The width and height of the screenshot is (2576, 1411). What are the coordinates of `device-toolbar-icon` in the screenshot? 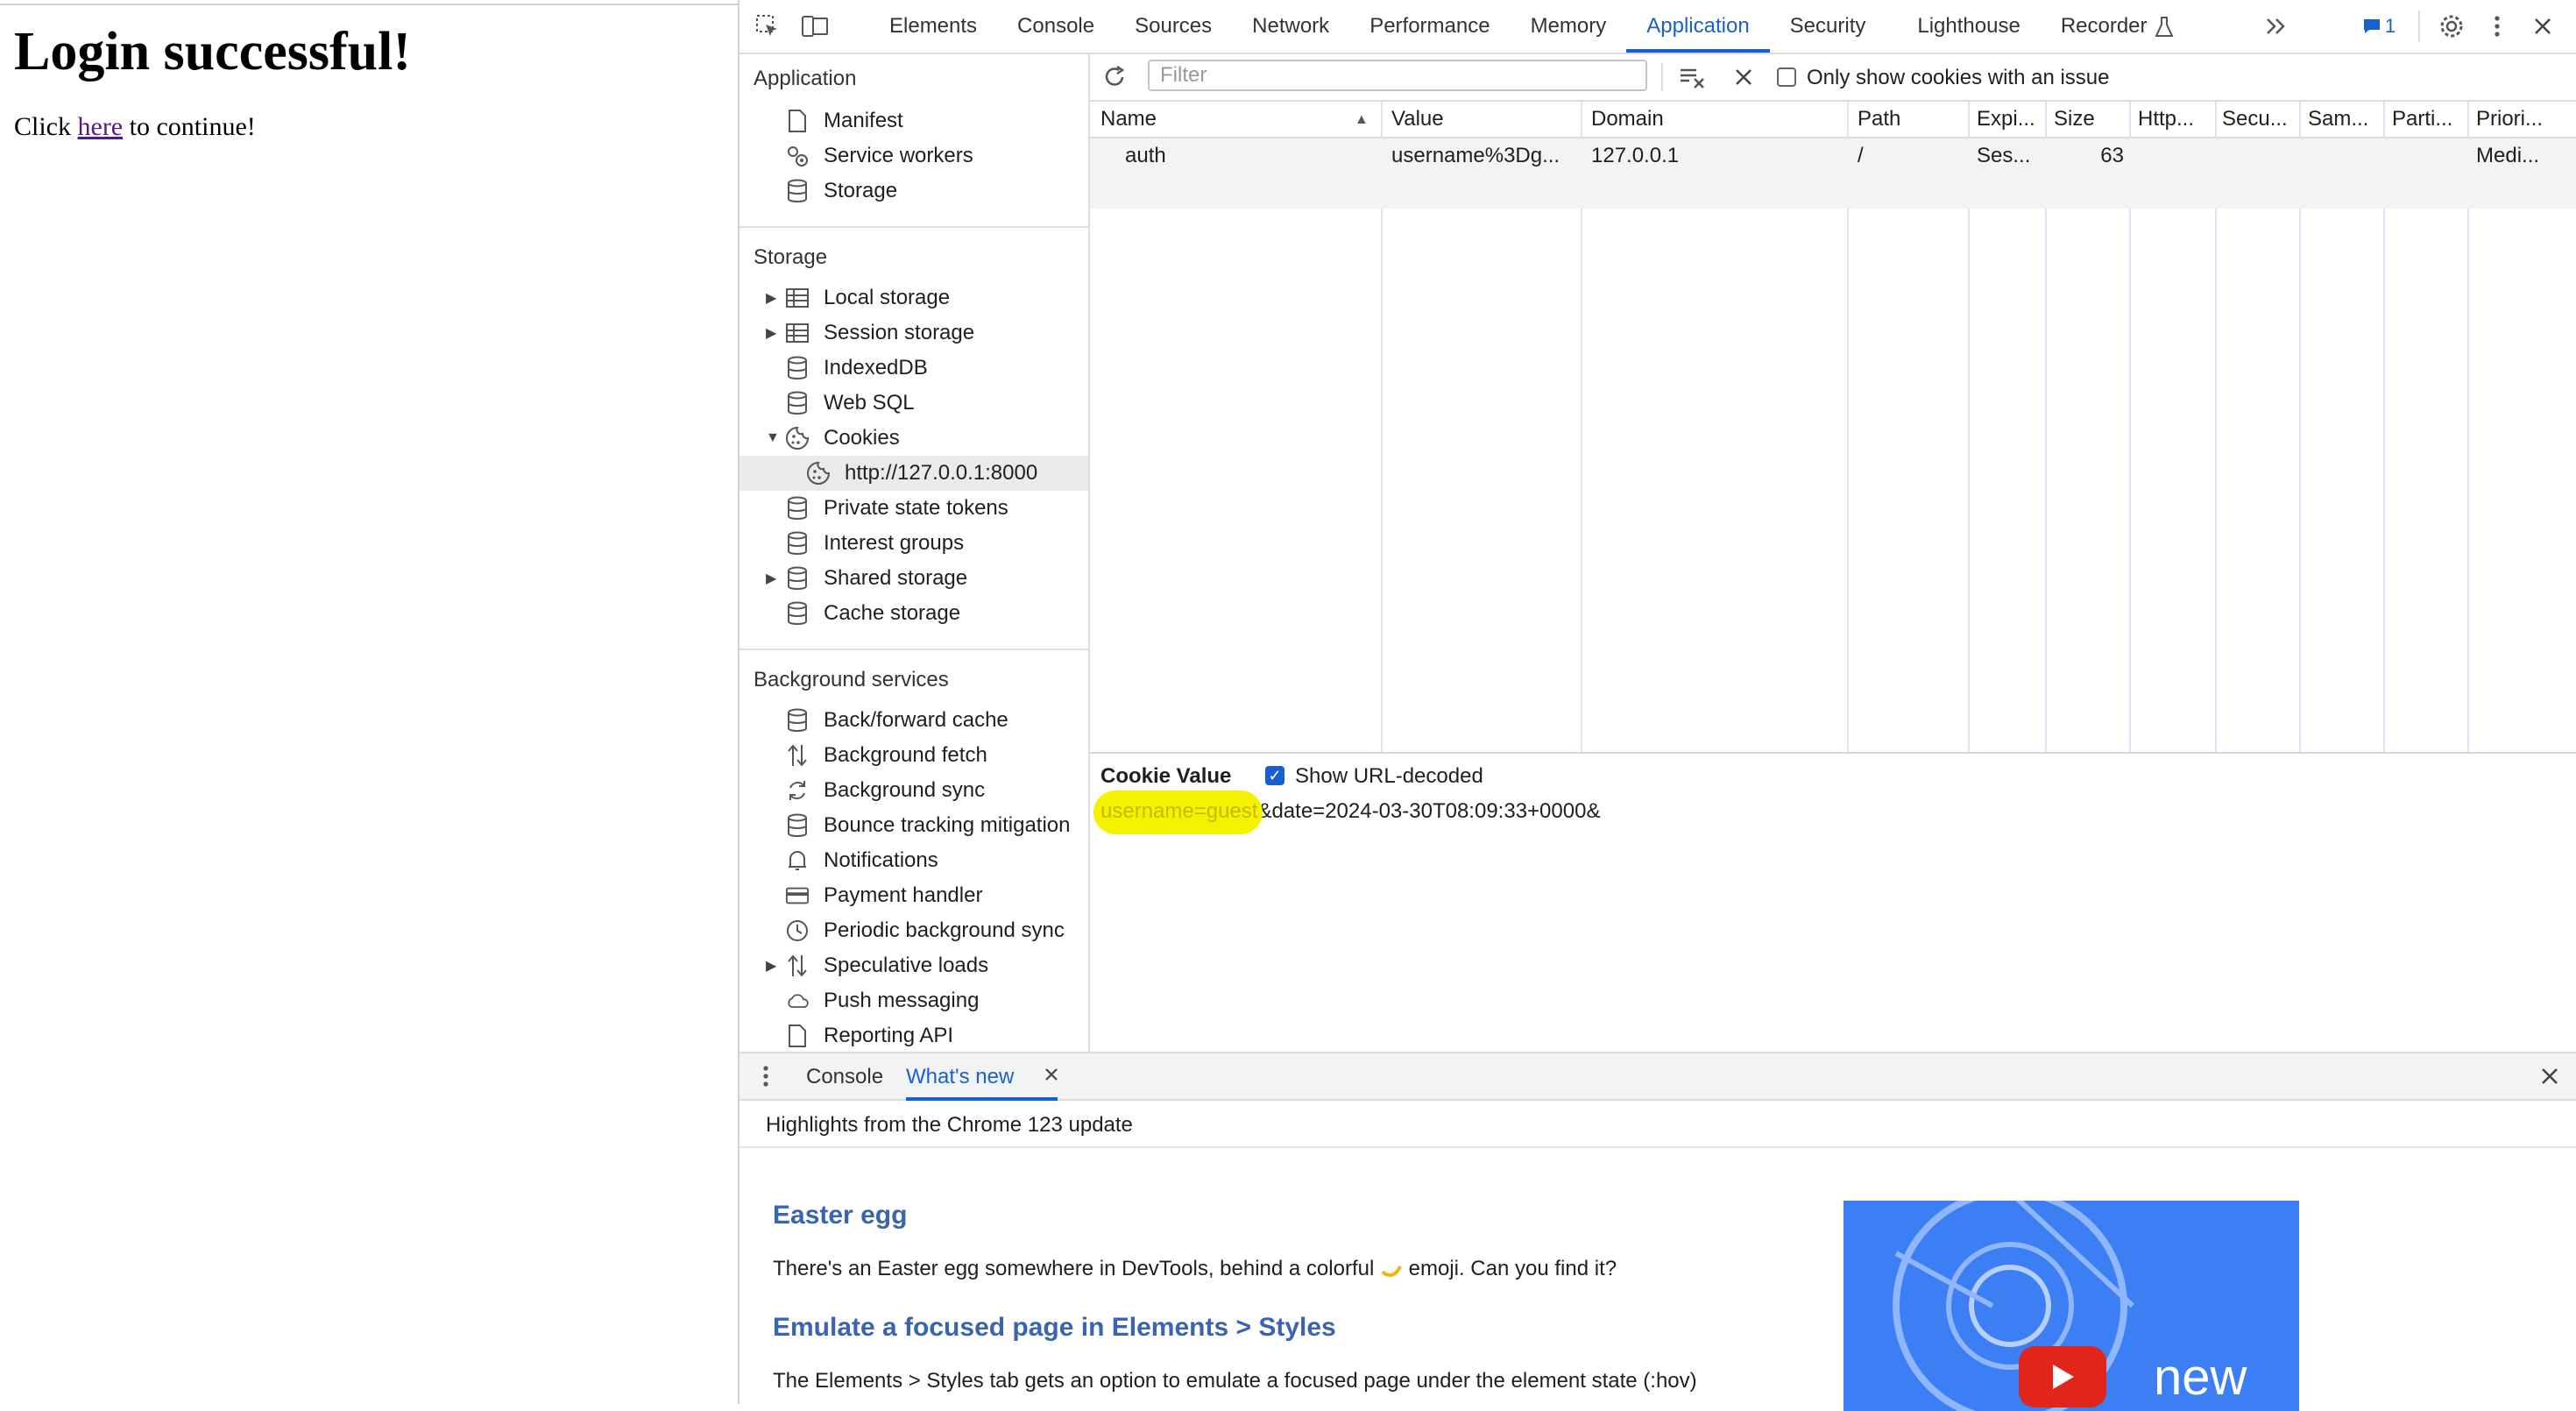 It's located at (815, 26).